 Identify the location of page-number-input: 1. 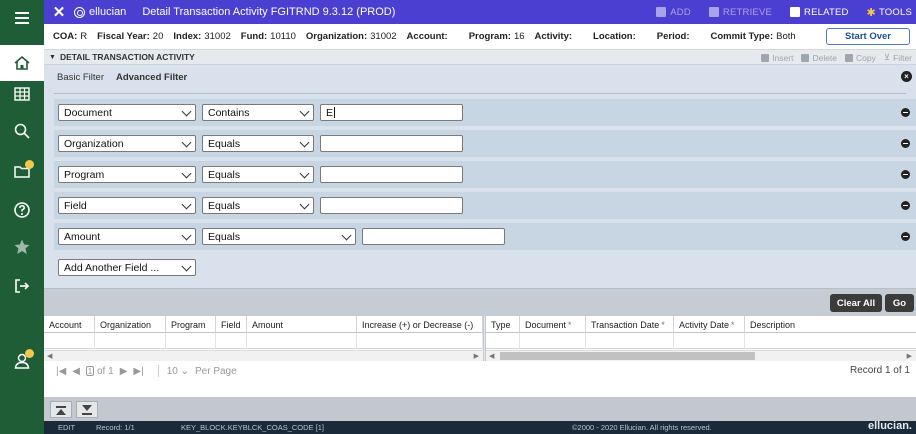
(90, 371).